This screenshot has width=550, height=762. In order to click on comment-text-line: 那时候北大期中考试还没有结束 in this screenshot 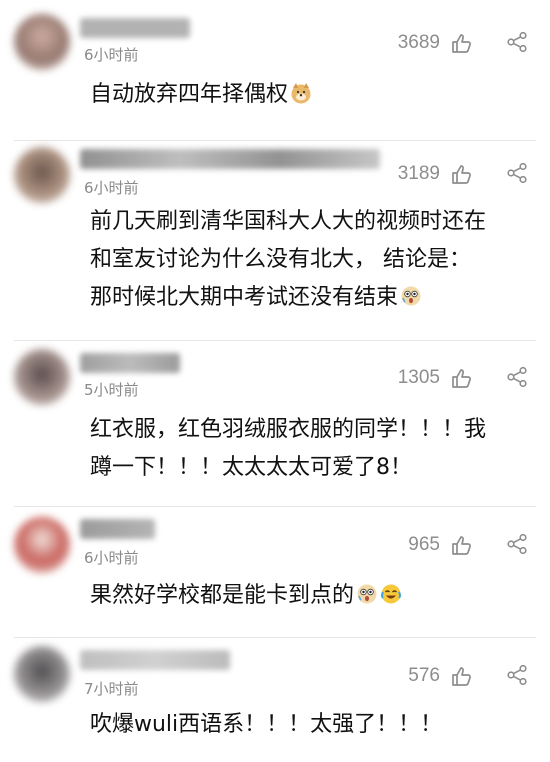, I will do `click(310, 298)`.